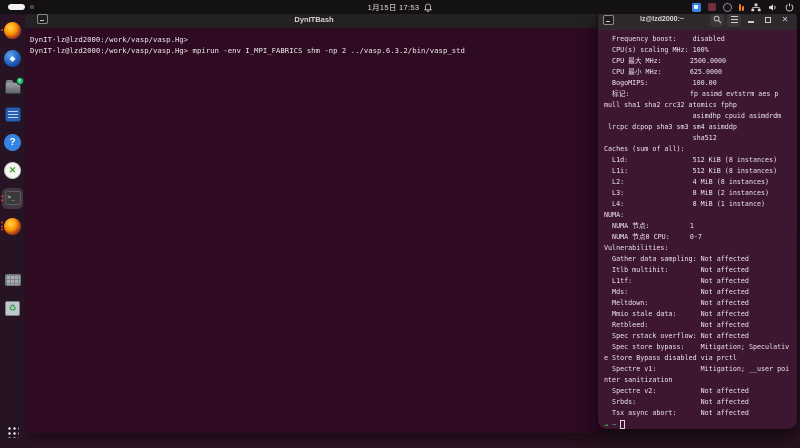 Image resolution: width=800 pixels, height=448 pixels. I want to click on help-icon: ?, so click(12, 142).